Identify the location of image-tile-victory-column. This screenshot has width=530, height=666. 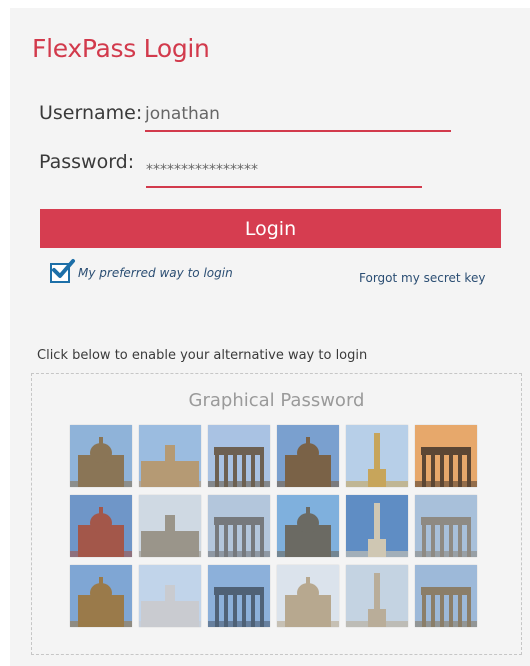
(377, 456).